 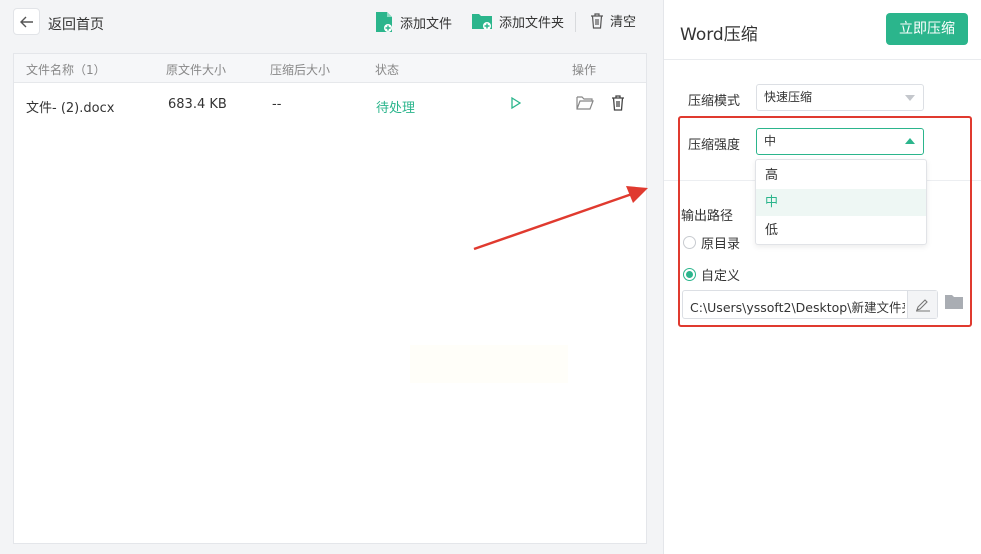 What do you see at coordinates (721, 244) in the screenshot?
I see `output-original-dir-label: 原目录` at bounding box center [721, 244].